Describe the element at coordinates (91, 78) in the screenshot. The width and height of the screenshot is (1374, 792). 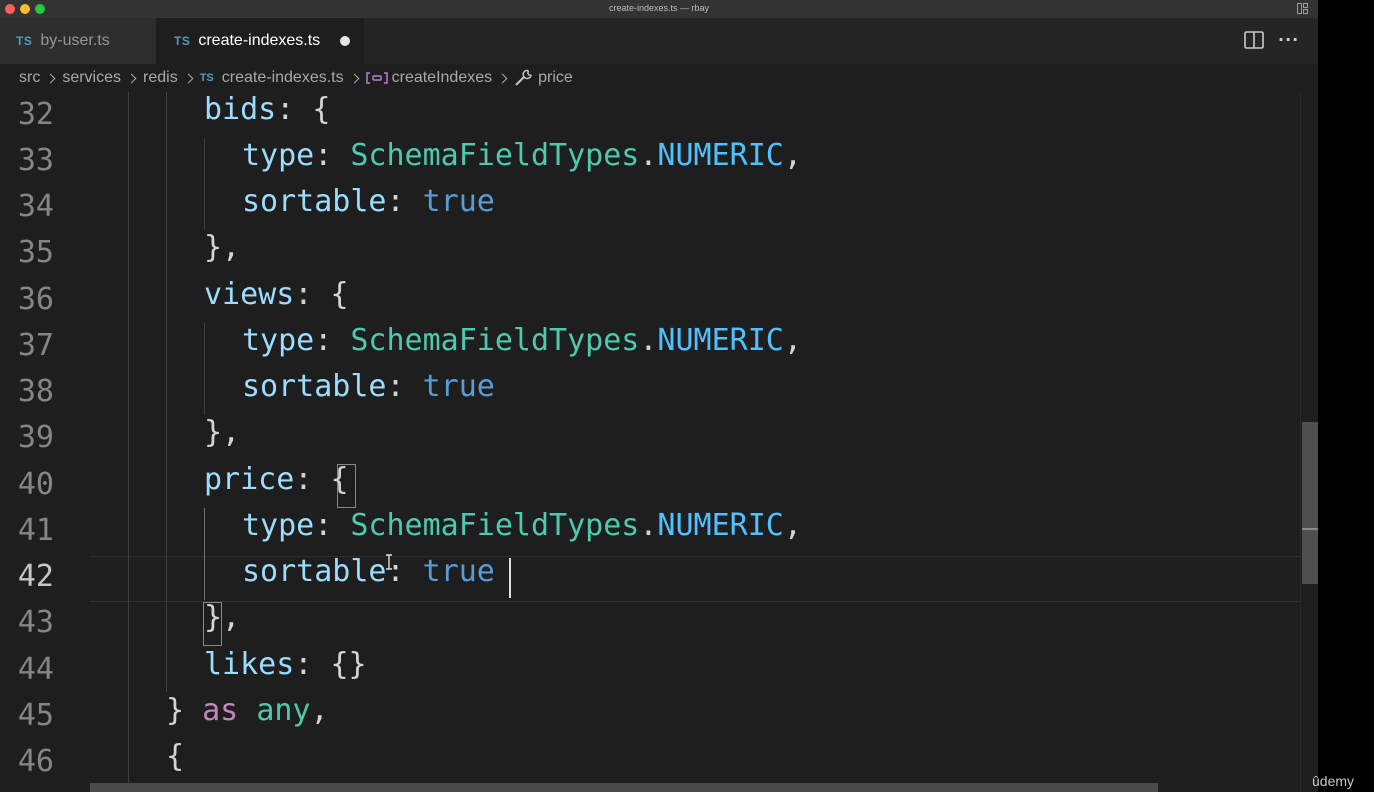
I see `breadcrumb-item-services: services` at that location.